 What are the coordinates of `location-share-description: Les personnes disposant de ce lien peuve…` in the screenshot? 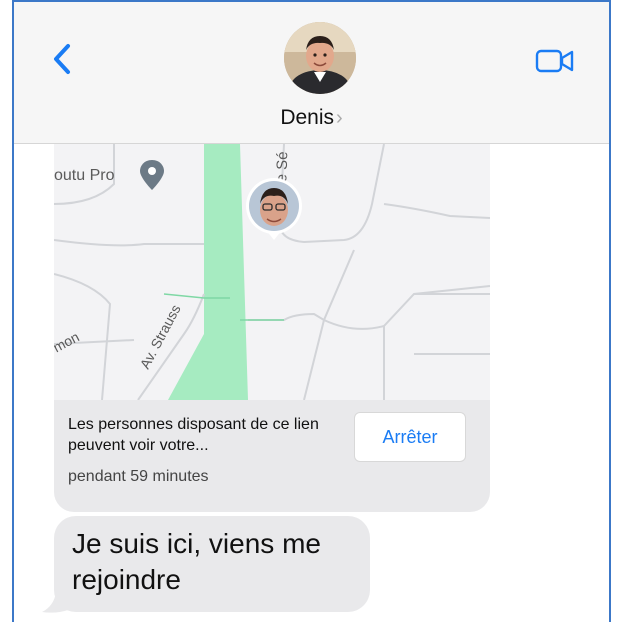 It's located at (193, 435).